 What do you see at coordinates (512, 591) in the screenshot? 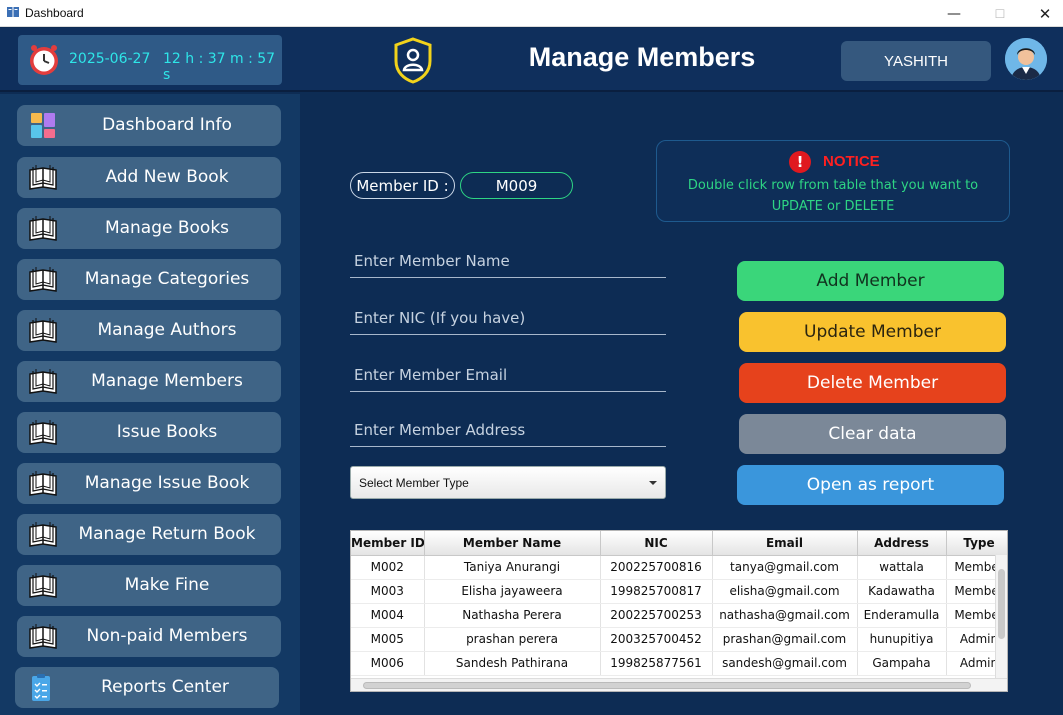
I see `table-cell: Elisha jayaweera` at bounding box center [512, 591].